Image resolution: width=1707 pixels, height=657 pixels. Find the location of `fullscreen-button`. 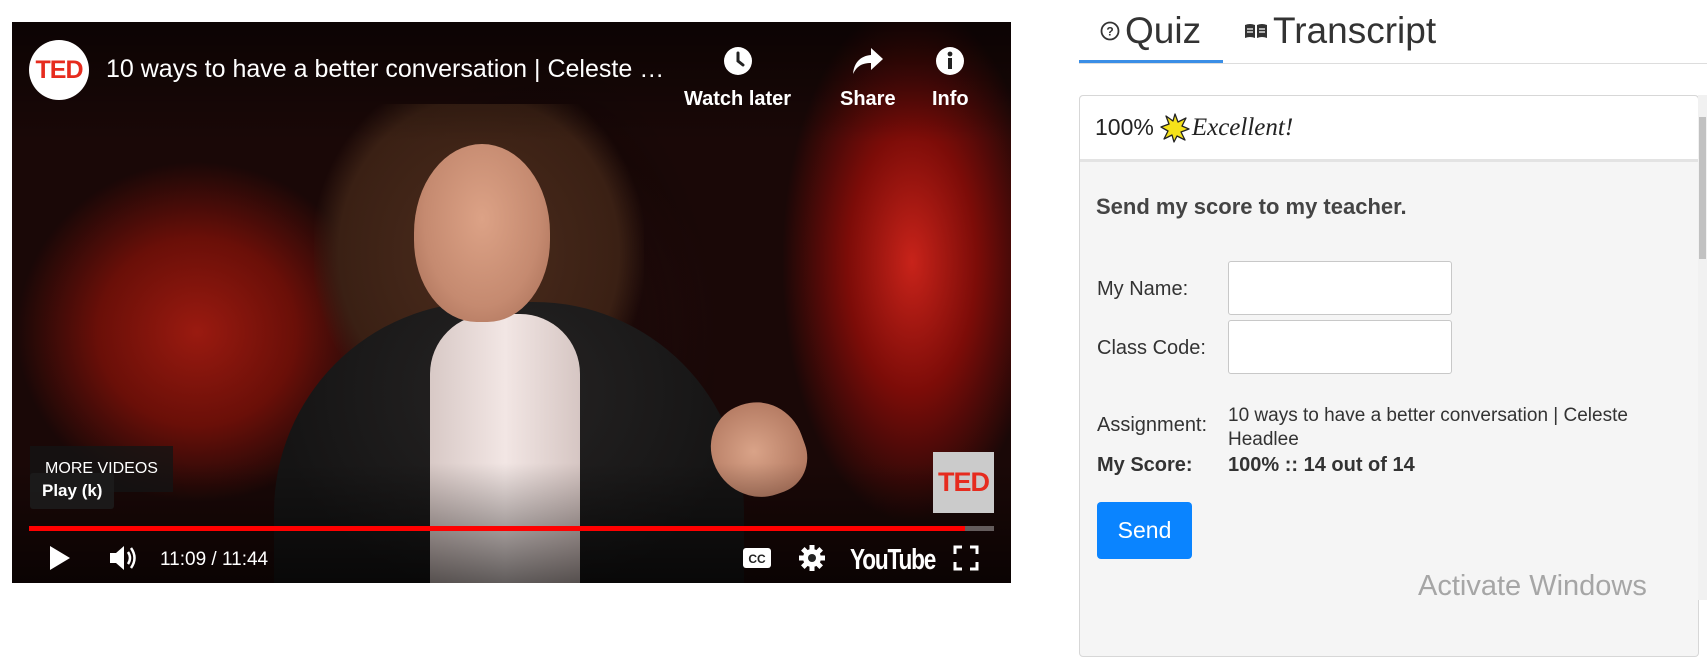

fullscreen-button is located at coordinates (966, 560).